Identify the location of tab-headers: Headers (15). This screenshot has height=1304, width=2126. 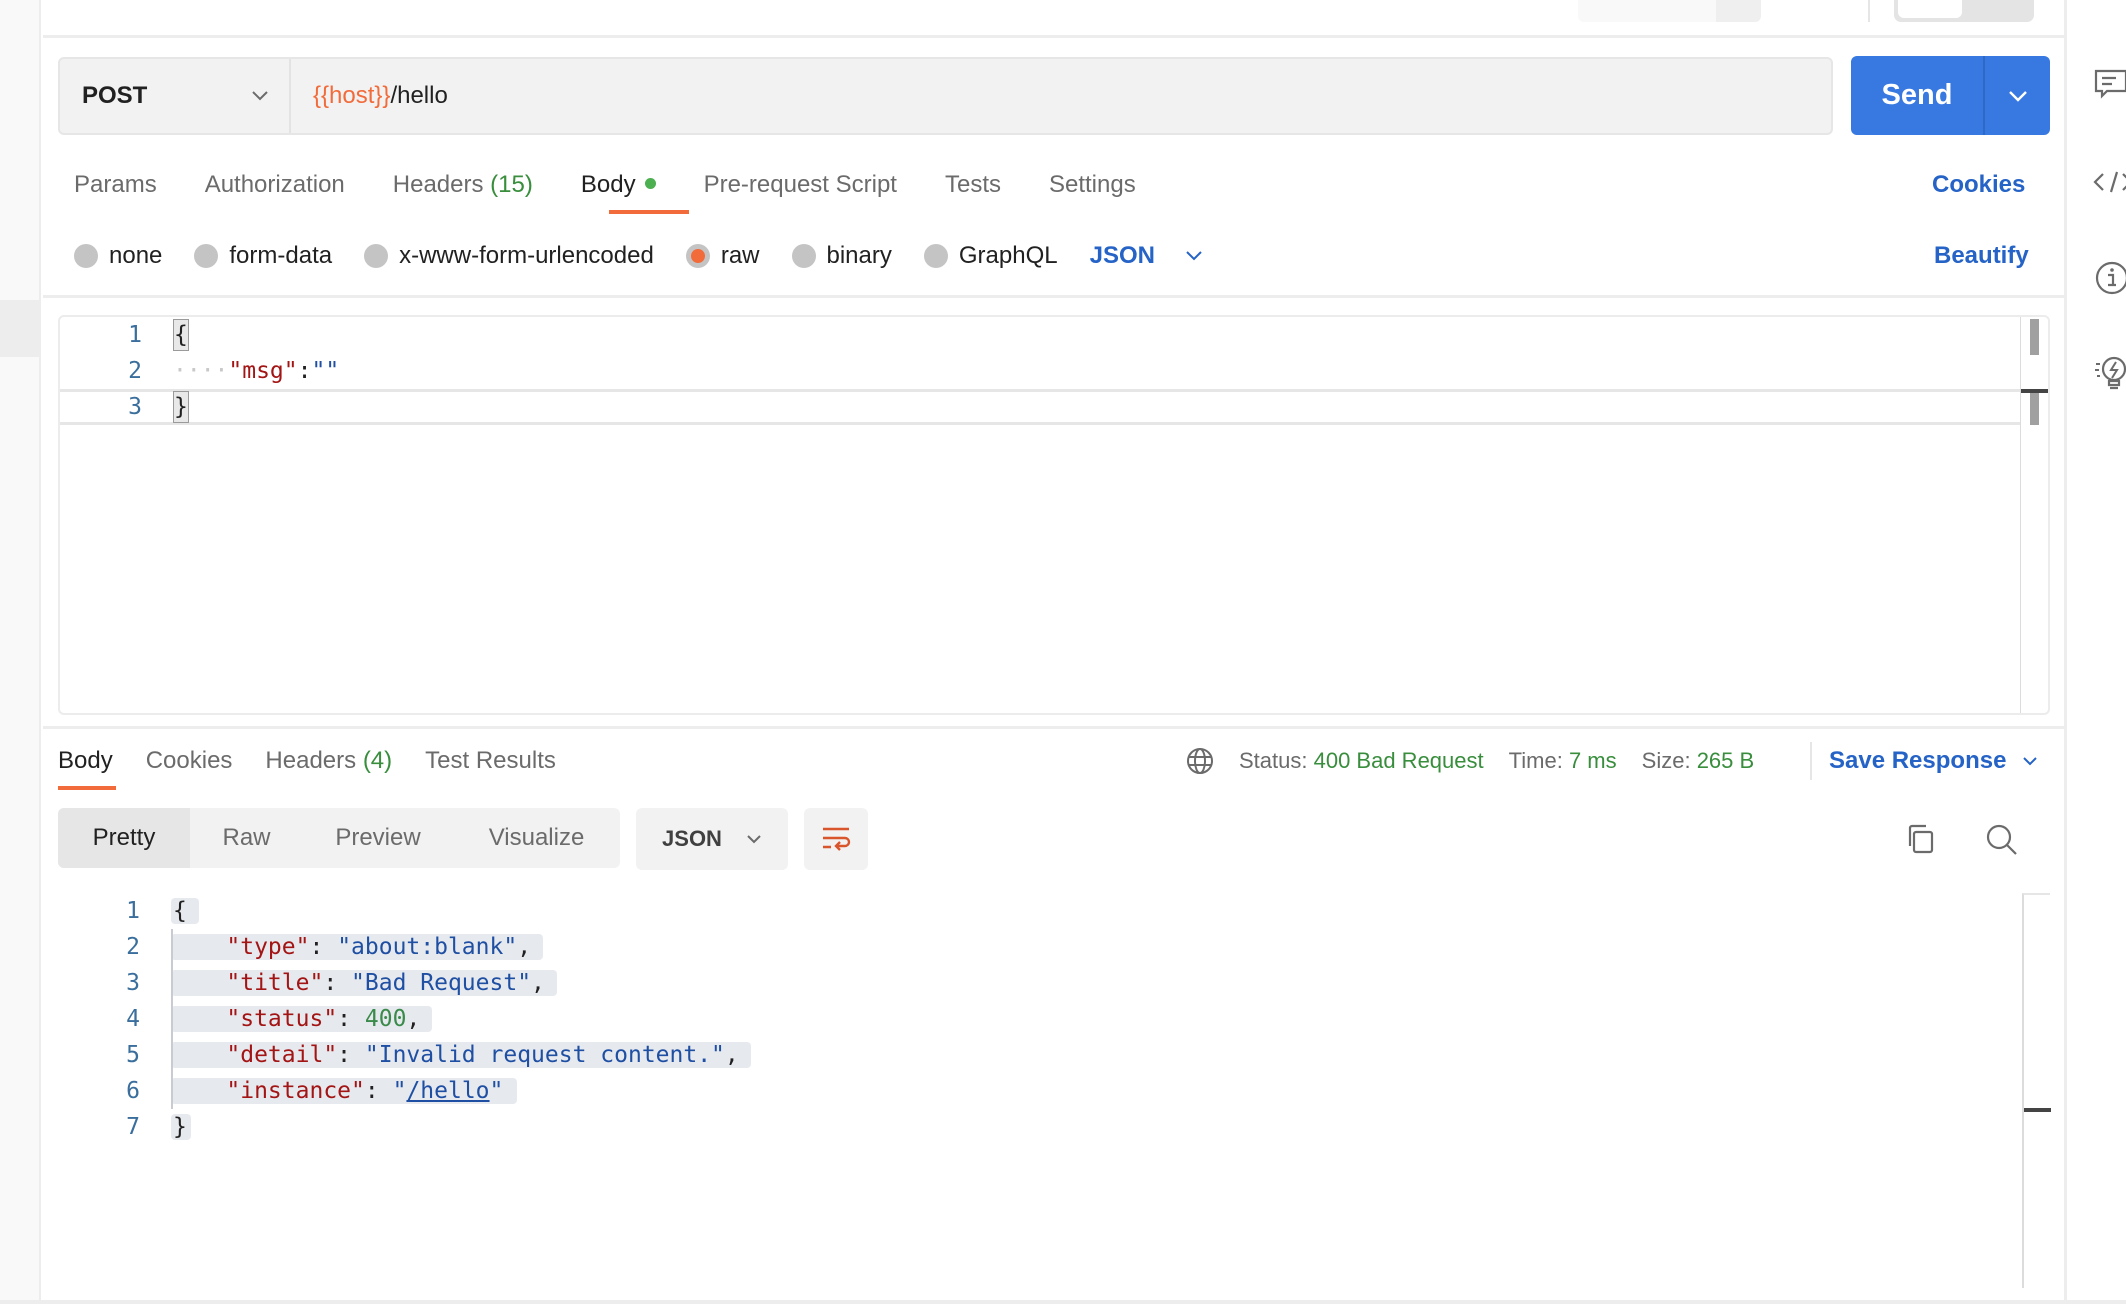
(463, 185).